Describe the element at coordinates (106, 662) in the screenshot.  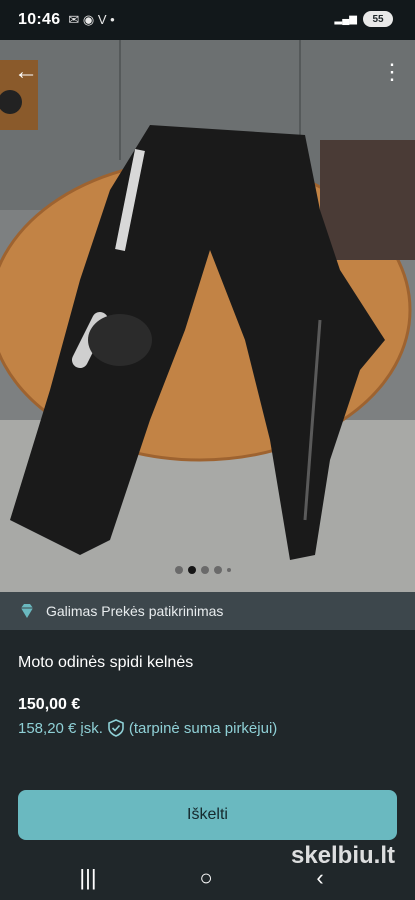
I see `listing-title: Moto odinės spidi kelnės` at that location.